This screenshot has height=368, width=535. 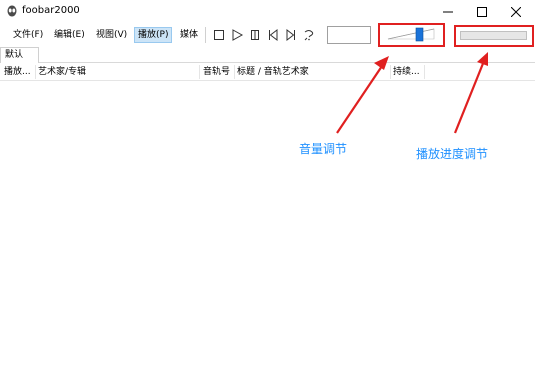 What do you see at coordinates (111, 35) in the screenshot?
I see `menu-view: 视图(V)` at bounding box center [111, 35].